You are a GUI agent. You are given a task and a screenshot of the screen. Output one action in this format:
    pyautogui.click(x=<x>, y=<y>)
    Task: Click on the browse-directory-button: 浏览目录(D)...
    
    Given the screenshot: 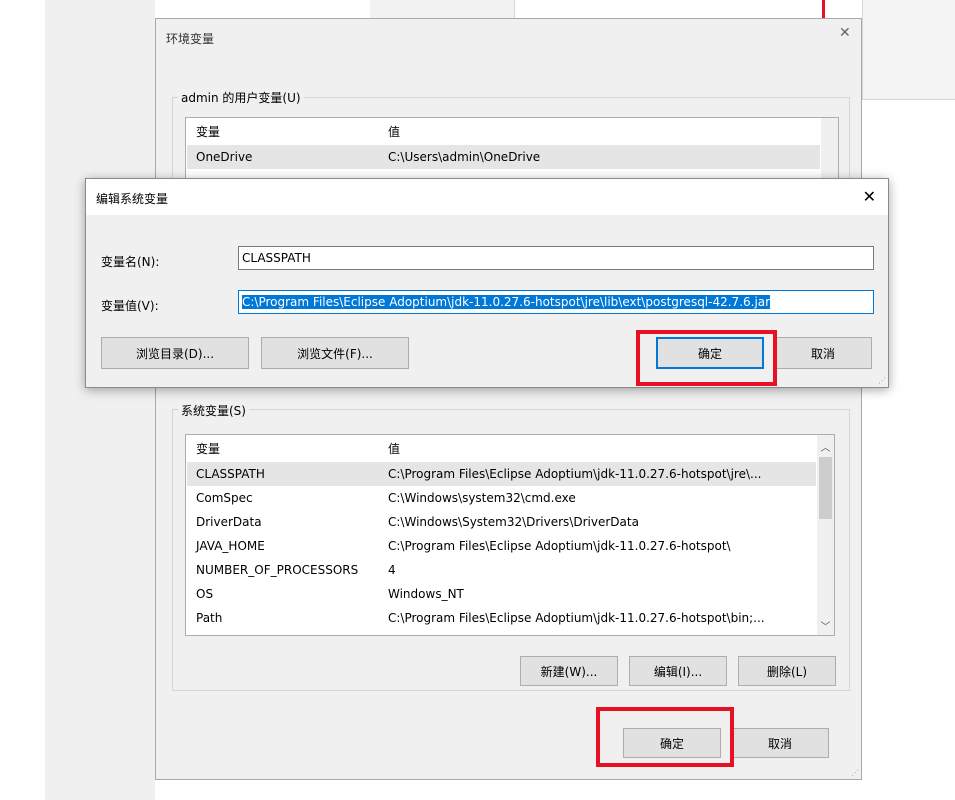 What is the action you would take?
    pyautogui.click(x=175, y=353)
    